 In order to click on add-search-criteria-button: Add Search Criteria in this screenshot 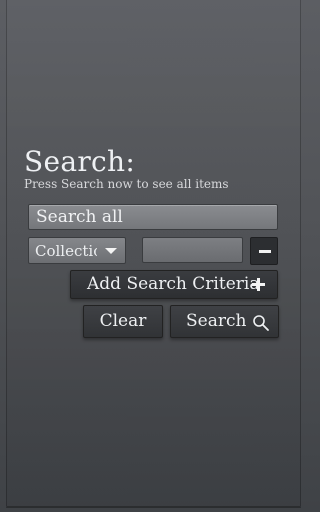, I will do `click(174, 284)`.